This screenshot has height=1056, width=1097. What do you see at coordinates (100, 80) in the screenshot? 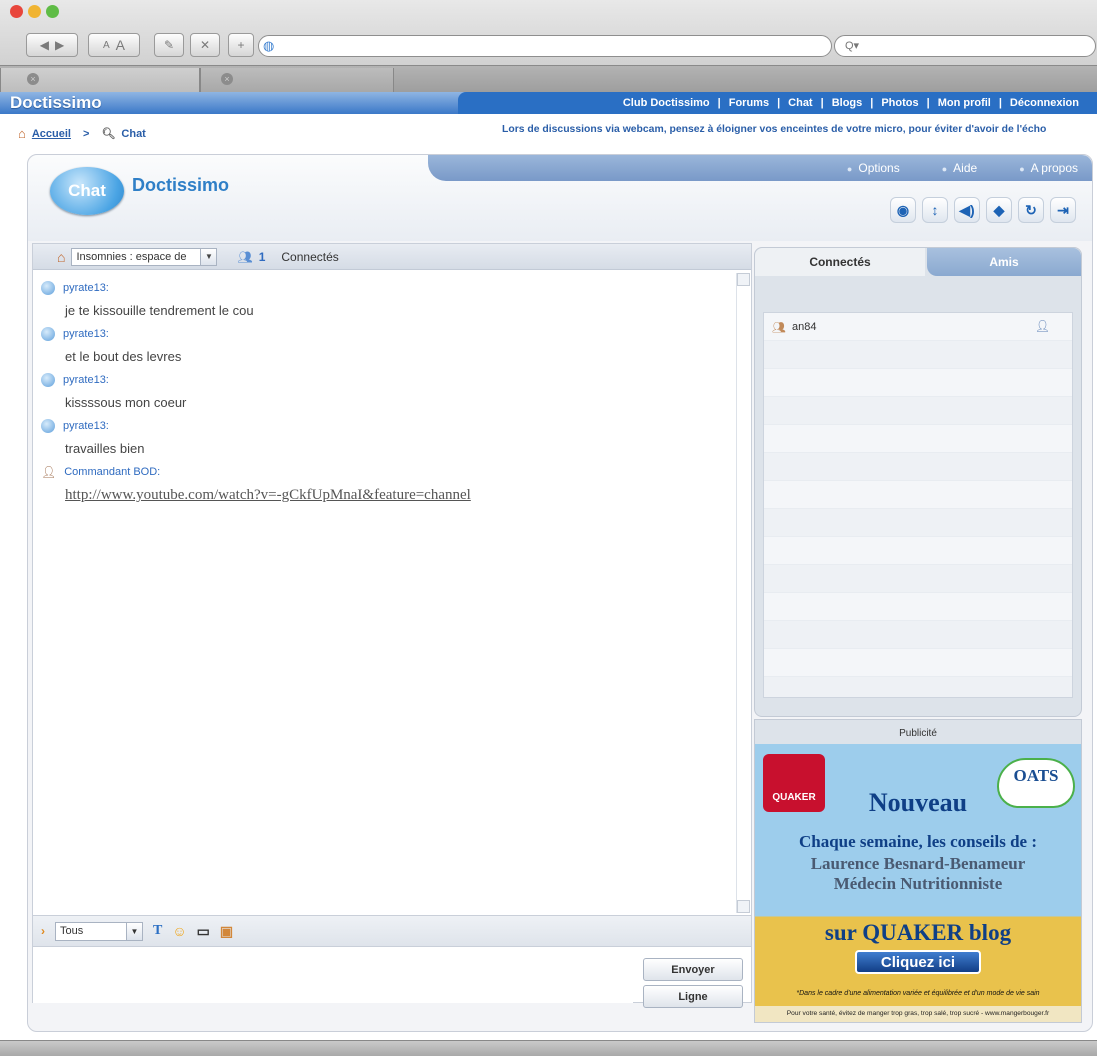
I see `browser-tab-1: ×` at bounding box center [100, 80].